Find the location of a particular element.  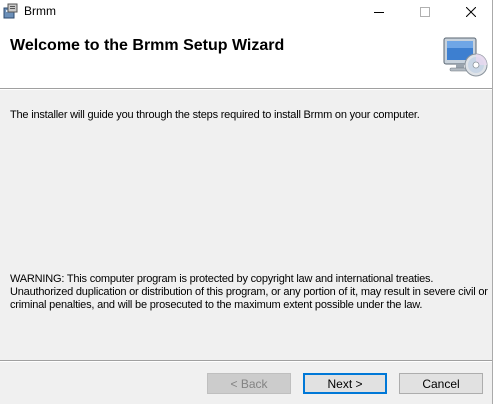

maximize-icon is located at coordinates (425, 11).